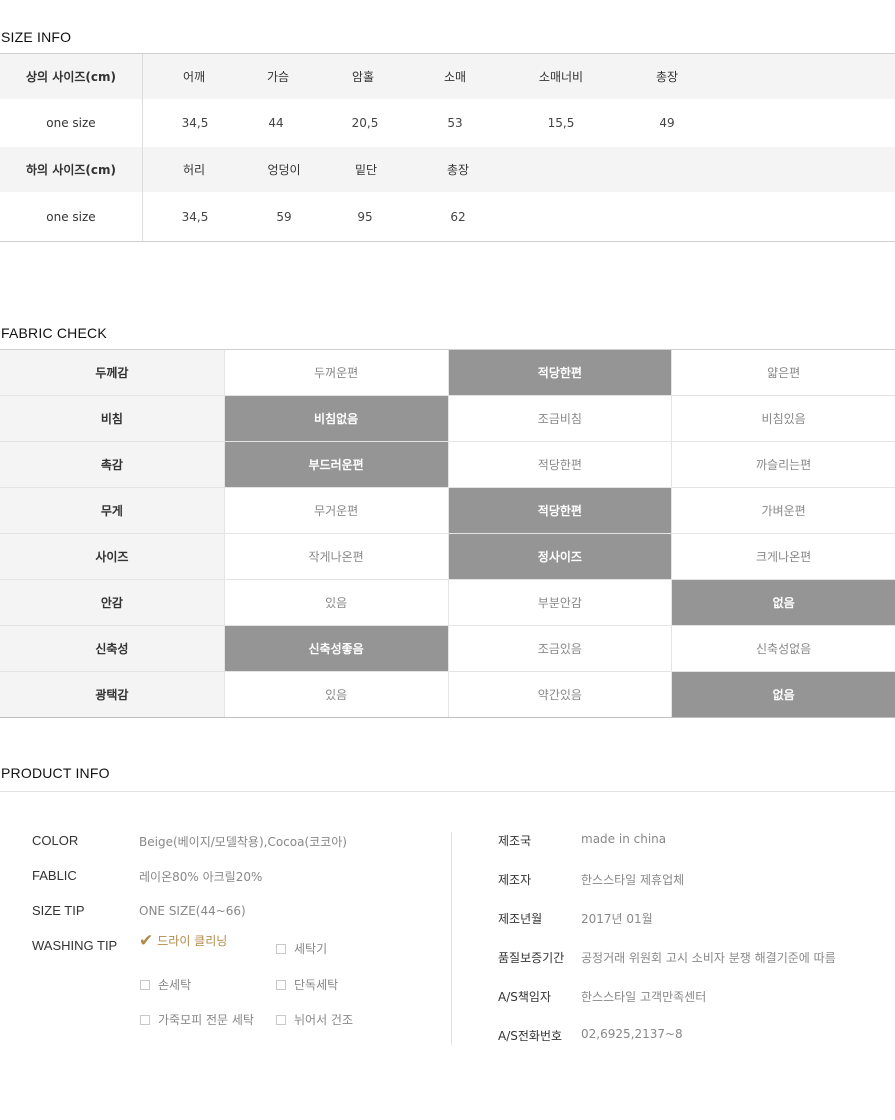 The height and width of the screenshot is (1120, 895). I want to click on size-bottom-header: 허리, so click(194, 170).